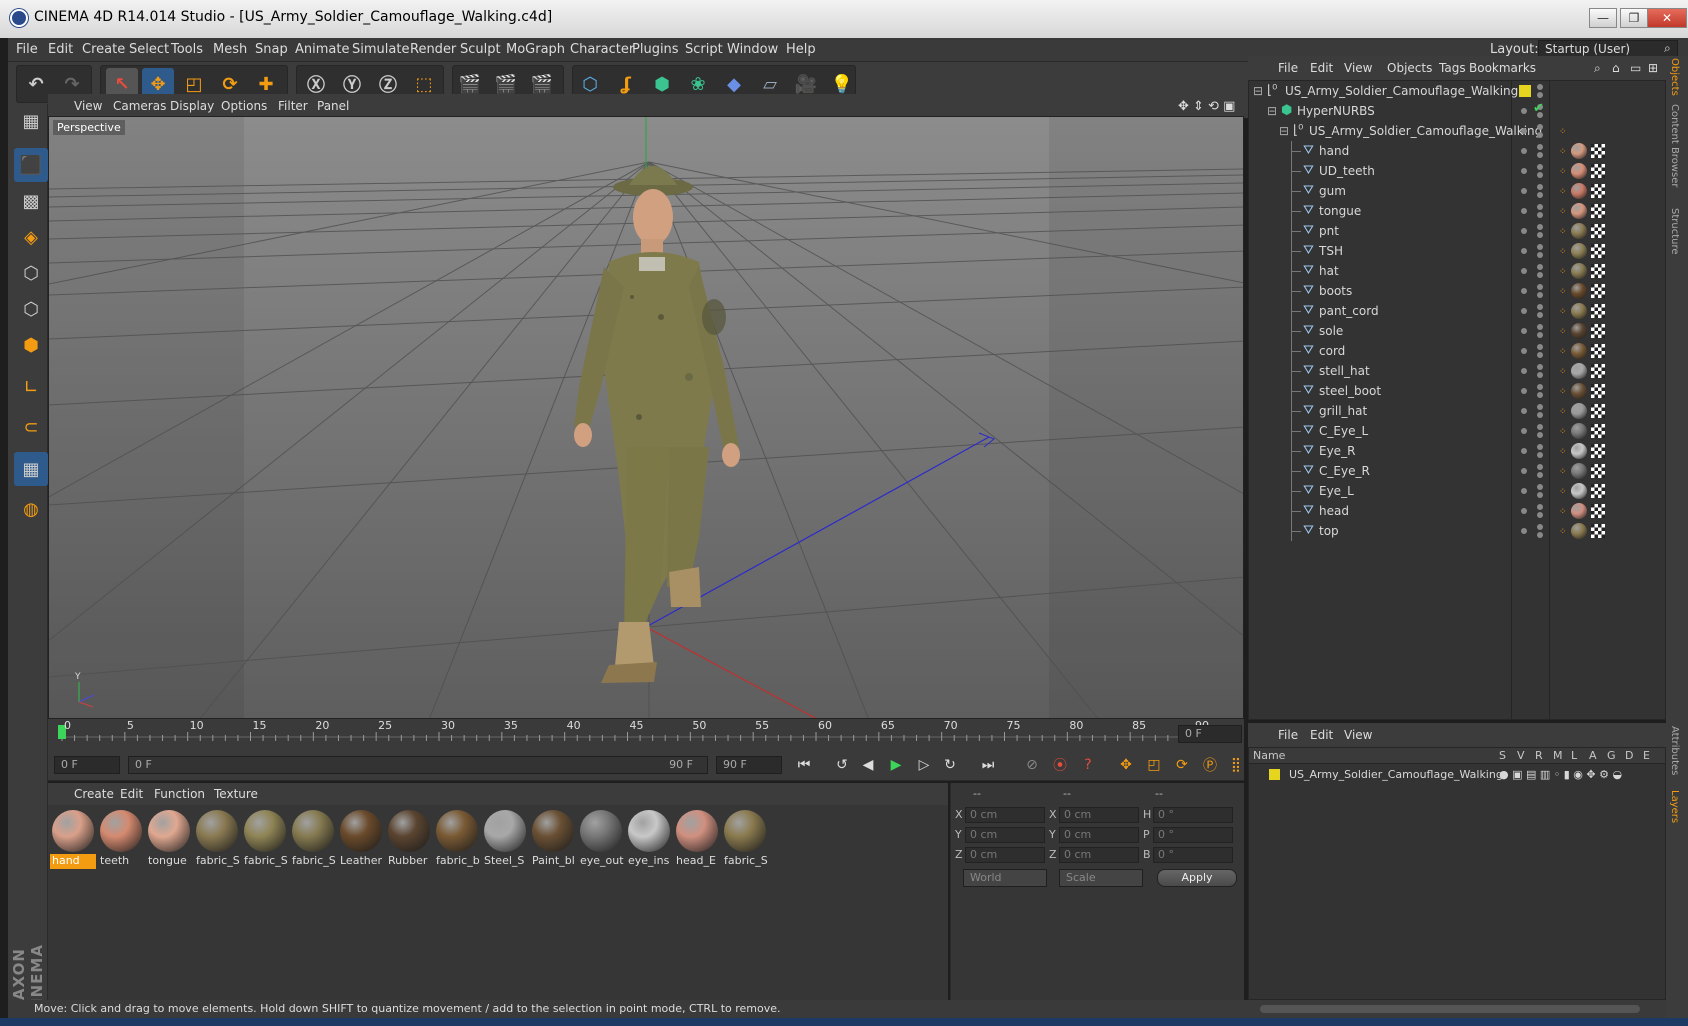  I want to click on record-keys-icon: ⊘, so click(1032, 765).